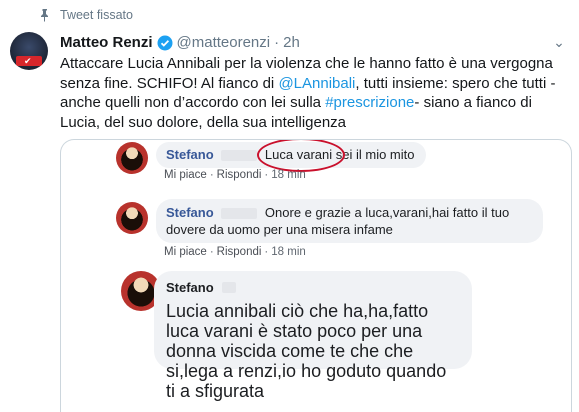 This screenshot has width=579, height=412. What do you see at coordinates (29, 51) in the screenshot?
I see `author-avatar: ✔` at bounding box center [29, 51].